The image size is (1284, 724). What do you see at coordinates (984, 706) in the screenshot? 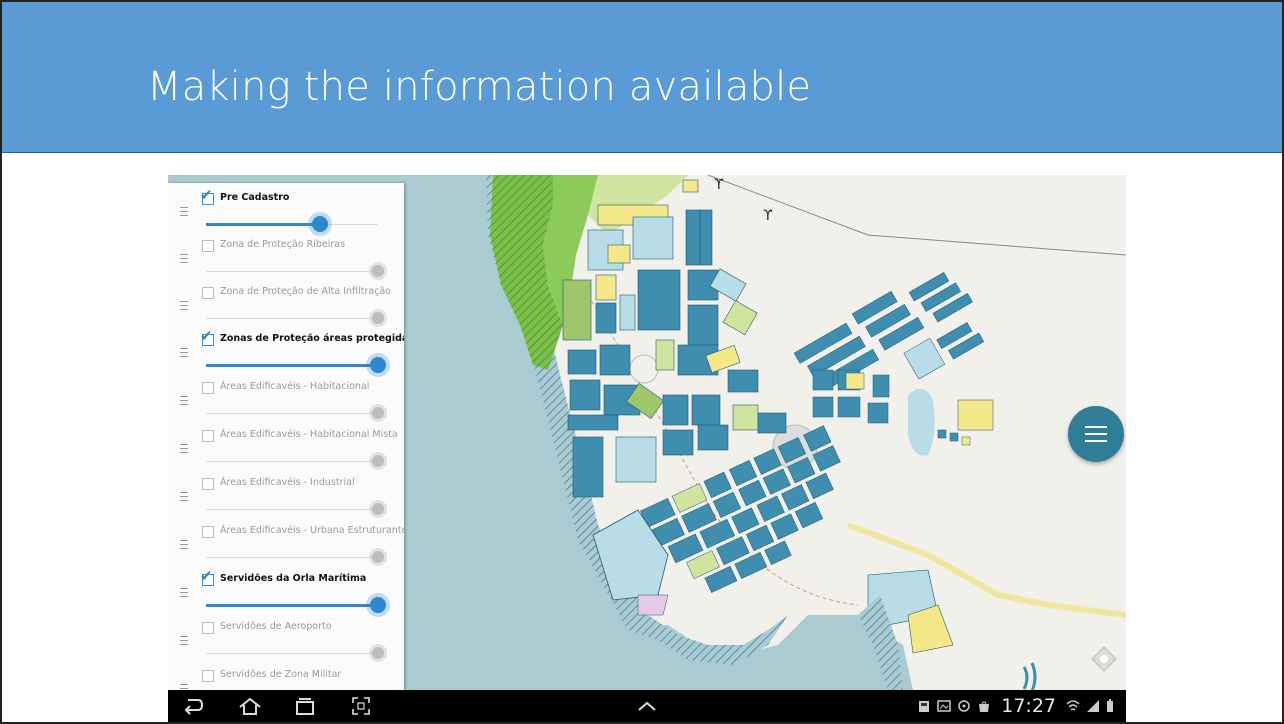
I see `bag-icon` at bounding box center [984, 706].